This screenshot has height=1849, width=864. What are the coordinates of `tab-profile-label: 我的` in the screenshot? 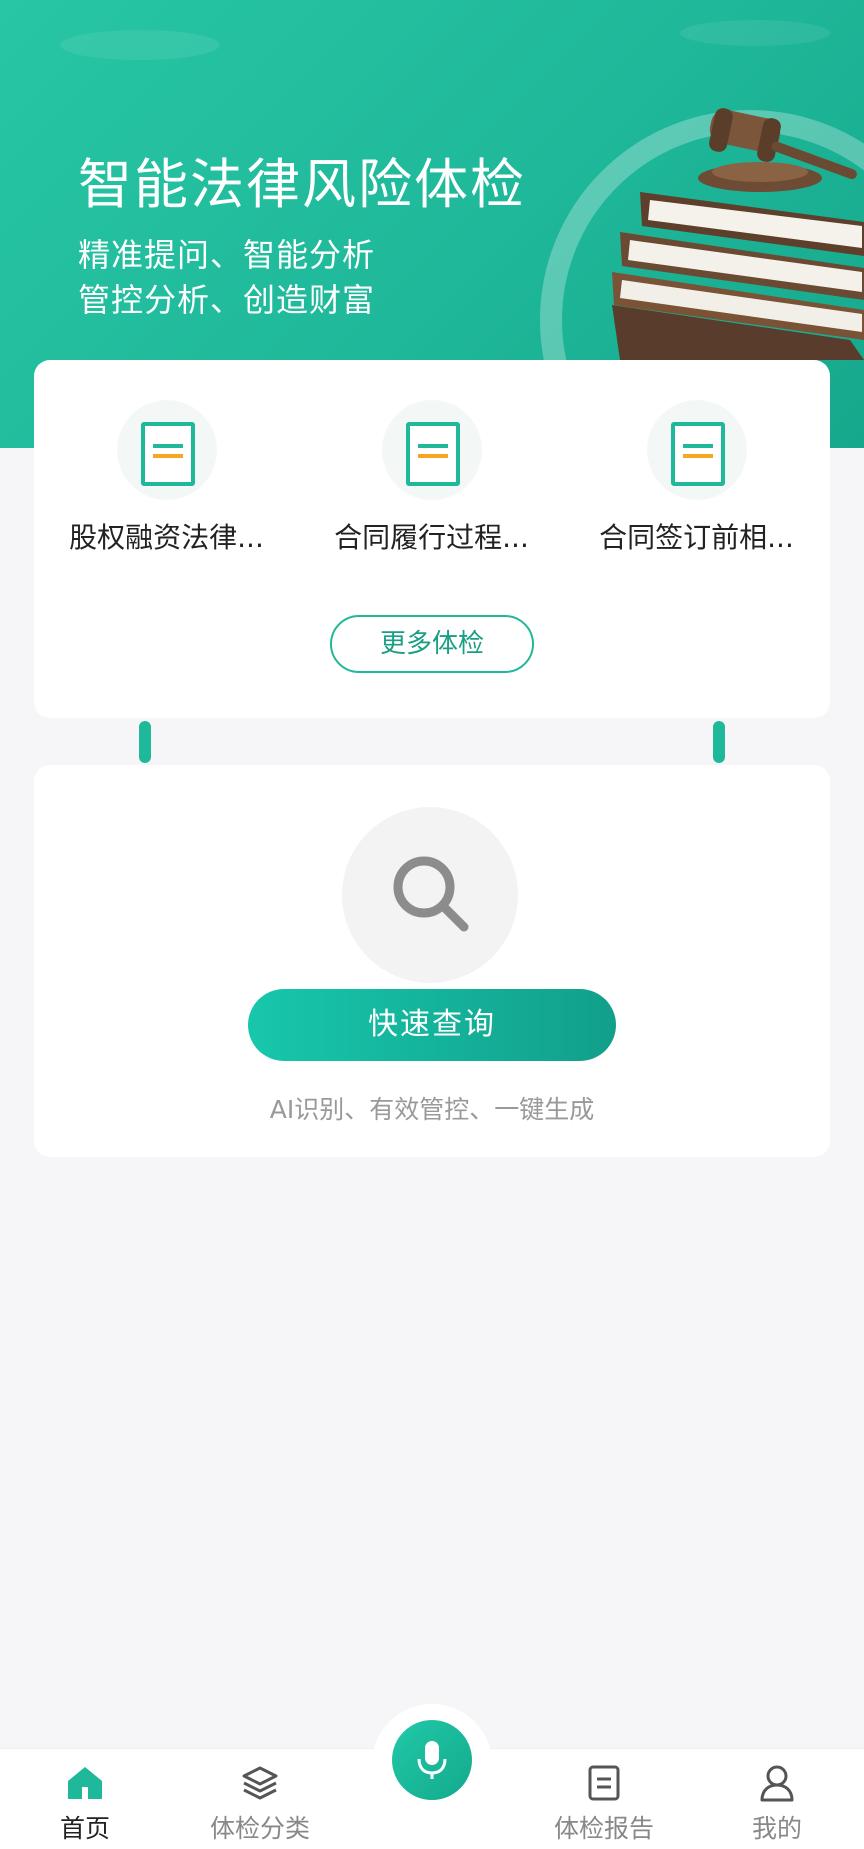 It's located at (776, 1828).